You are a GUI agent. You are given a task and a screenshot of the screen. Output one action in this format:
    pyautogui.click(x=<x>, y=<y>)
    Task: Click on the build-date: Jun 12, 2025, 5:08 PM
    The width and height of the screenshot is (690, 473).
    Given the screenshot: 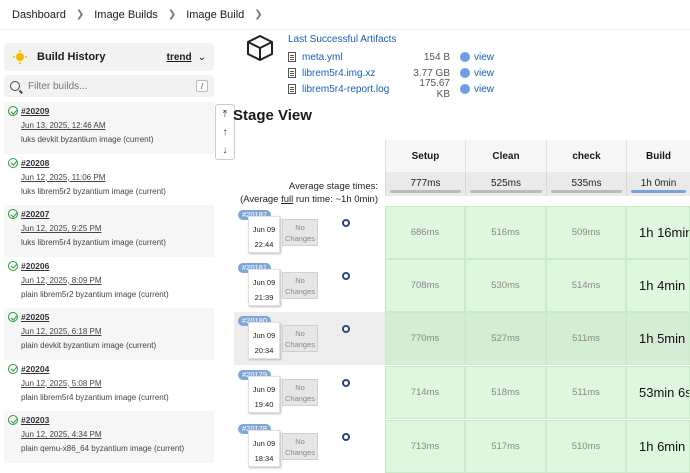 What is the action you would take?
    pyautogui.click(x=115, y=383)
    